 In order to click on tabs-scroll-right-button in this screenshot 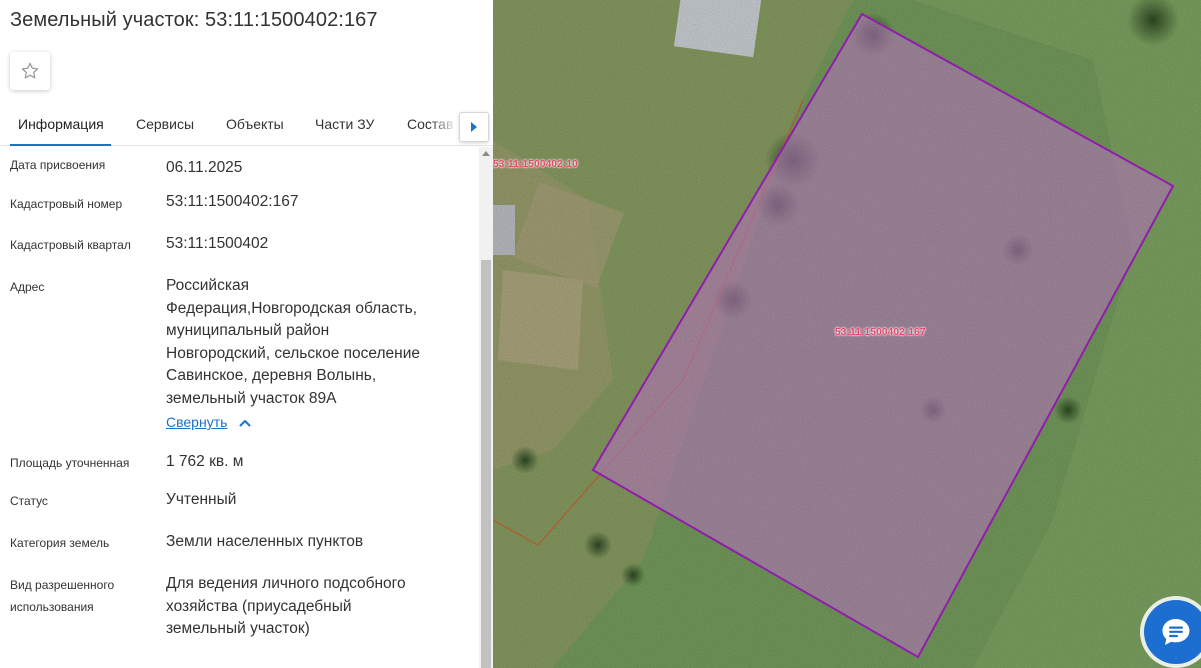, I will do `click(474, 127)`.